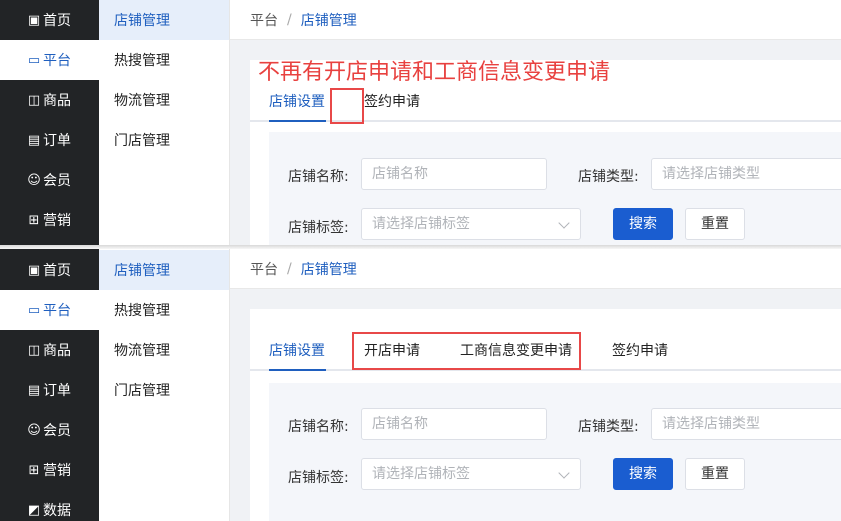  What do you see at coordinates (34, 510) in the screenshot?
I see `chart-icon: ◩` at bounding box center [34, 510].